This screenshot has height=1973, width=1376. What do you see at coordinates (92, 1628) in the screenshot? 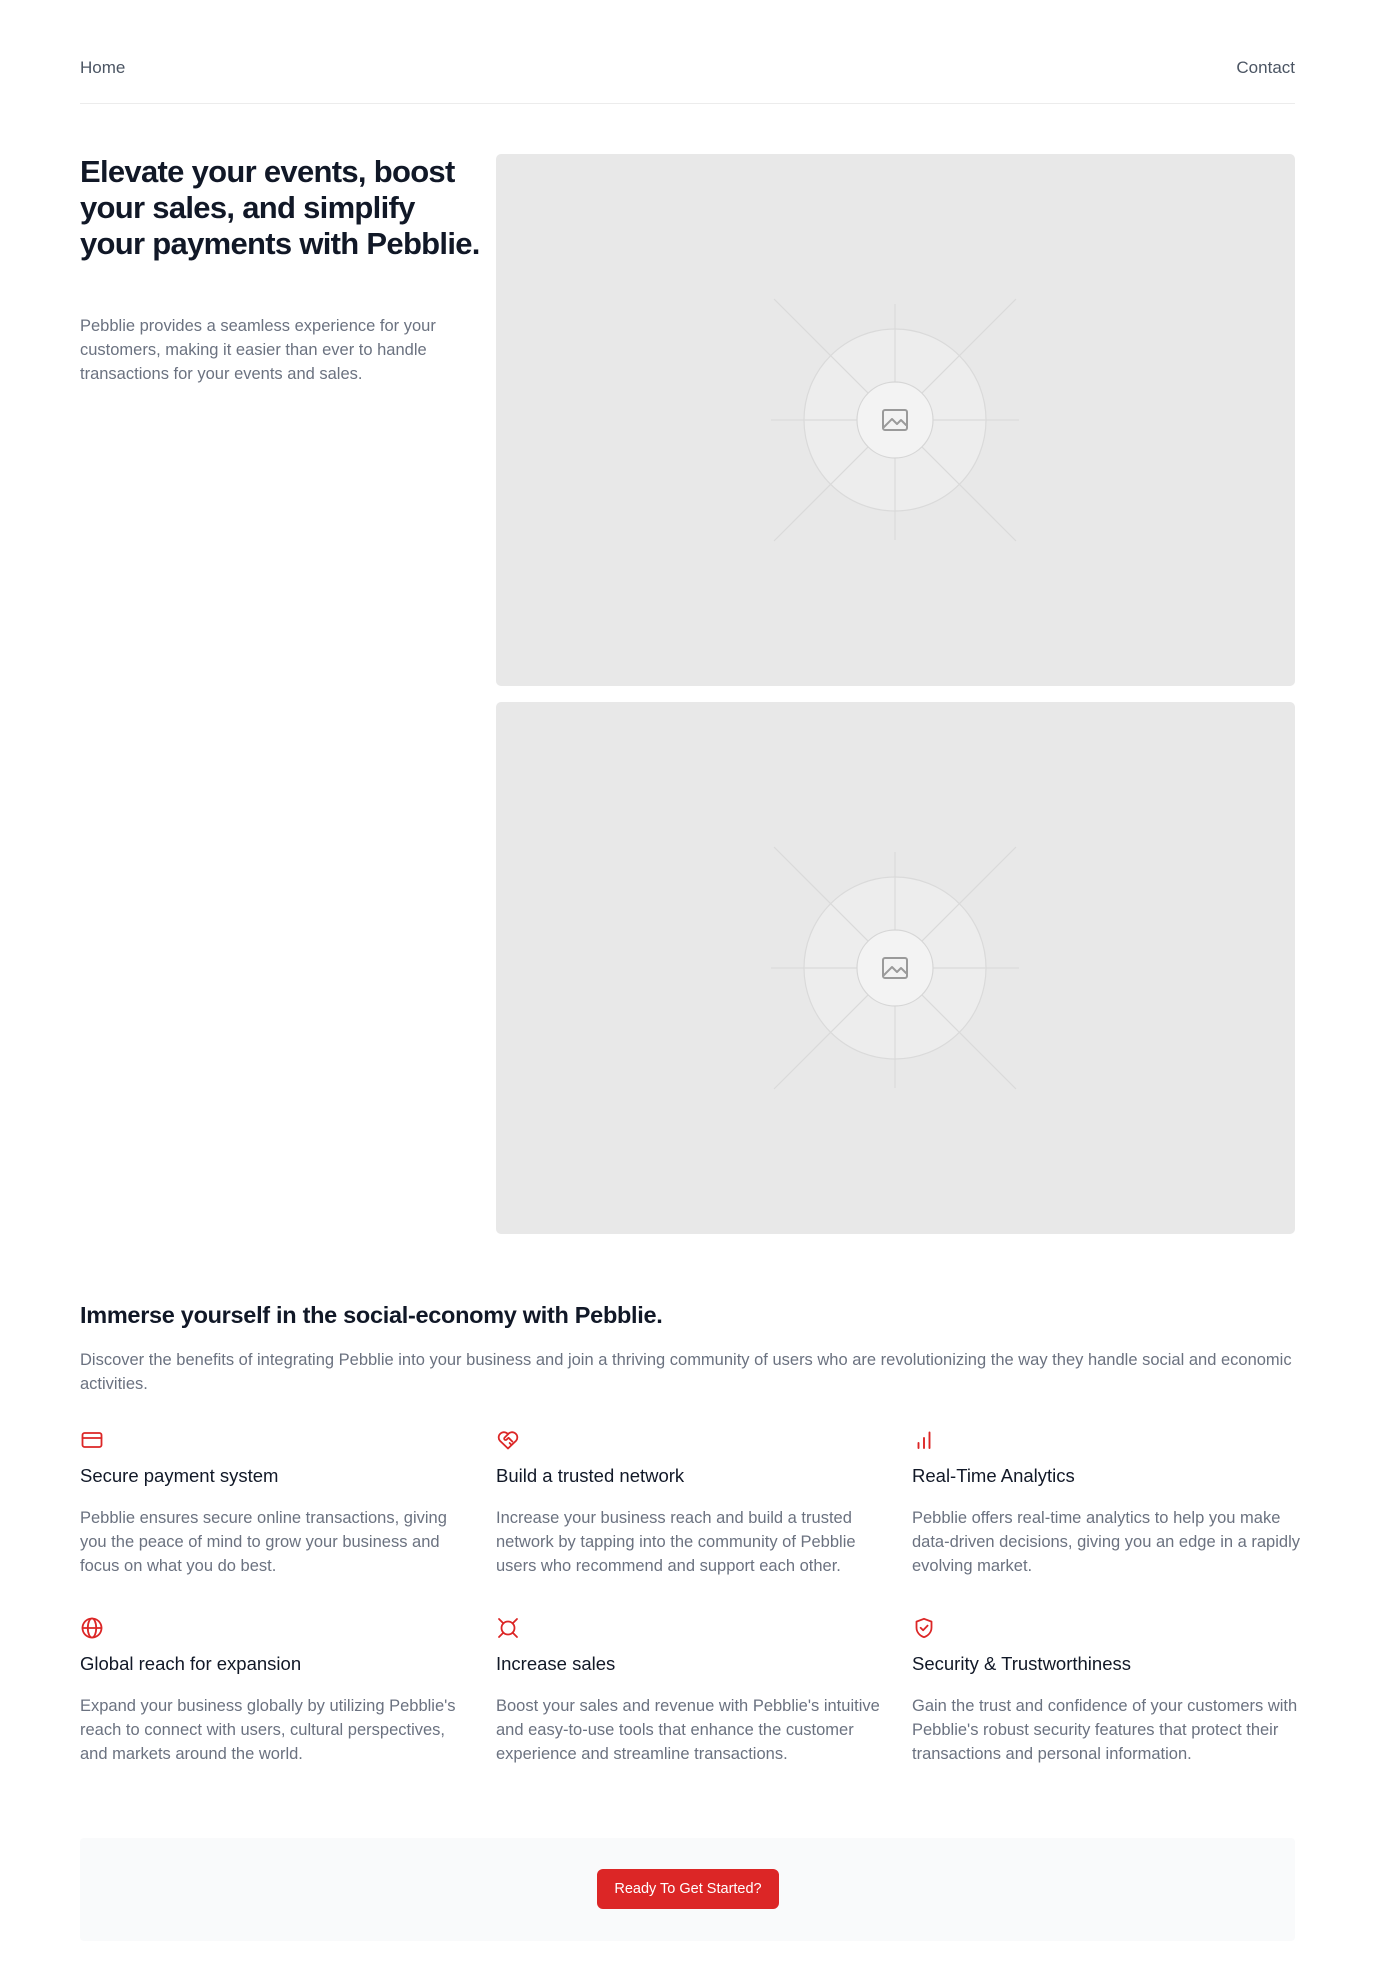
I see `globe-icon` at bounding box center [92, 1628].